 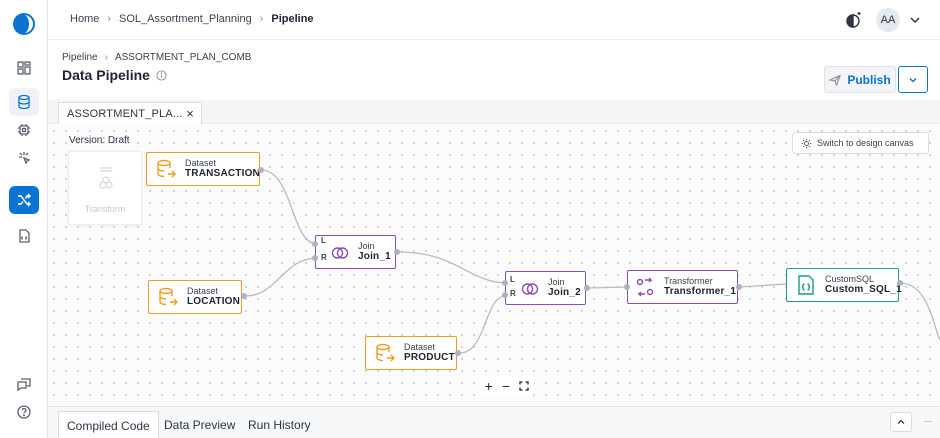 I want to click on input-port, so click(x=627, y=287).